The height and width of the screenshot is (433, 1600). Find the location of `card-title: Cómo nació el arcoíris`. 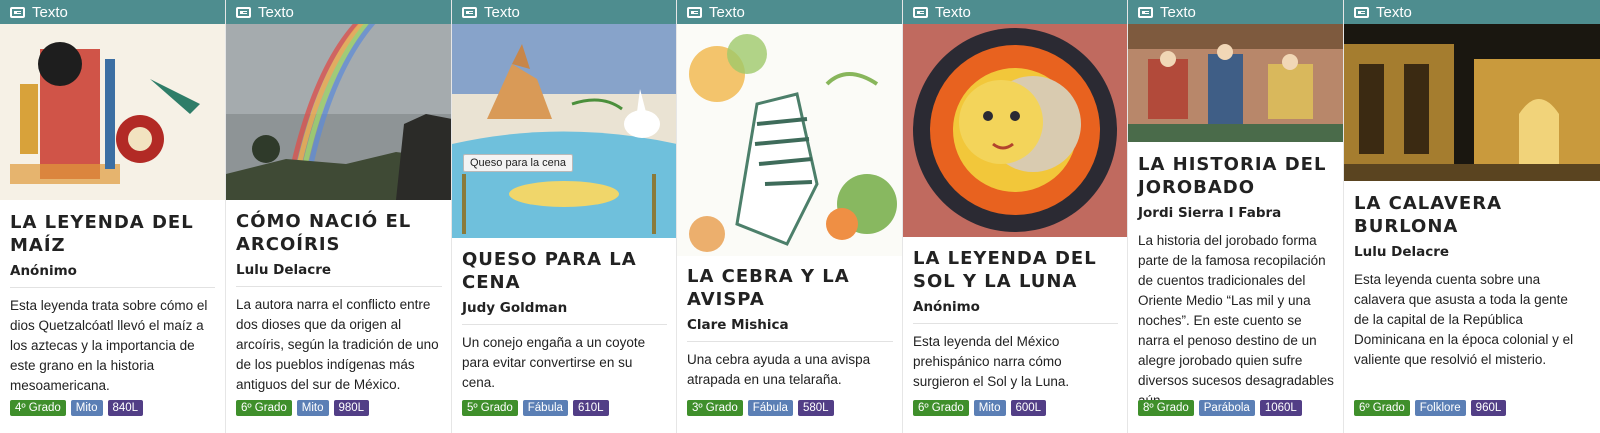

card-title: Cómo nació el arcoíris is located at coordinates (339, 233).